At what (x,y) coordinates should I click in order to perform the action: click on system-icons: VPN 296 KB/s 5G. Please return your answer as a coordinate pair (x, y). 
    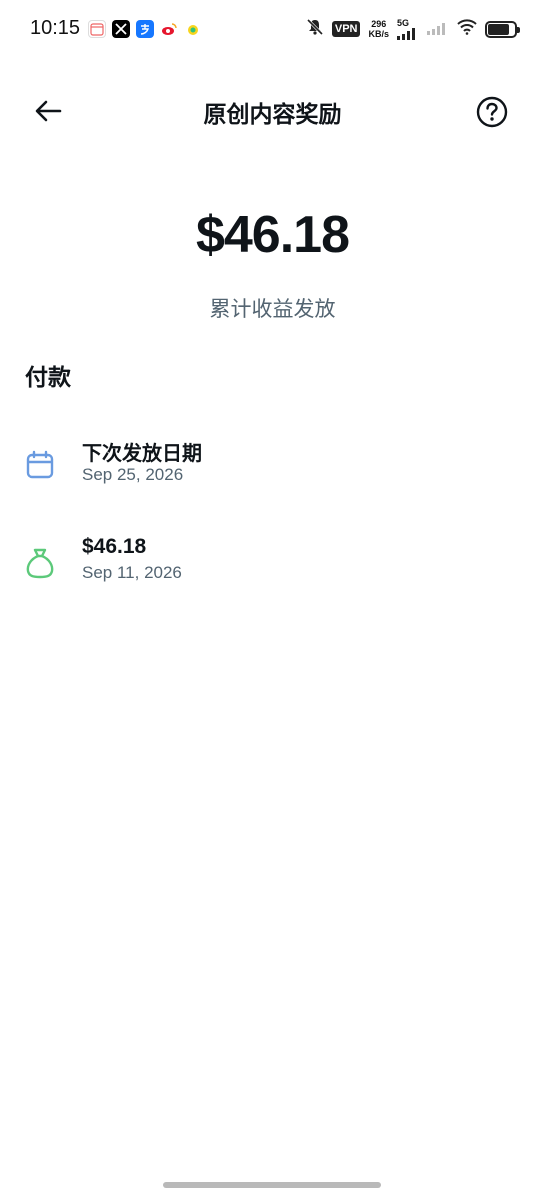
    Looking at the image, I should click on (413, 28).